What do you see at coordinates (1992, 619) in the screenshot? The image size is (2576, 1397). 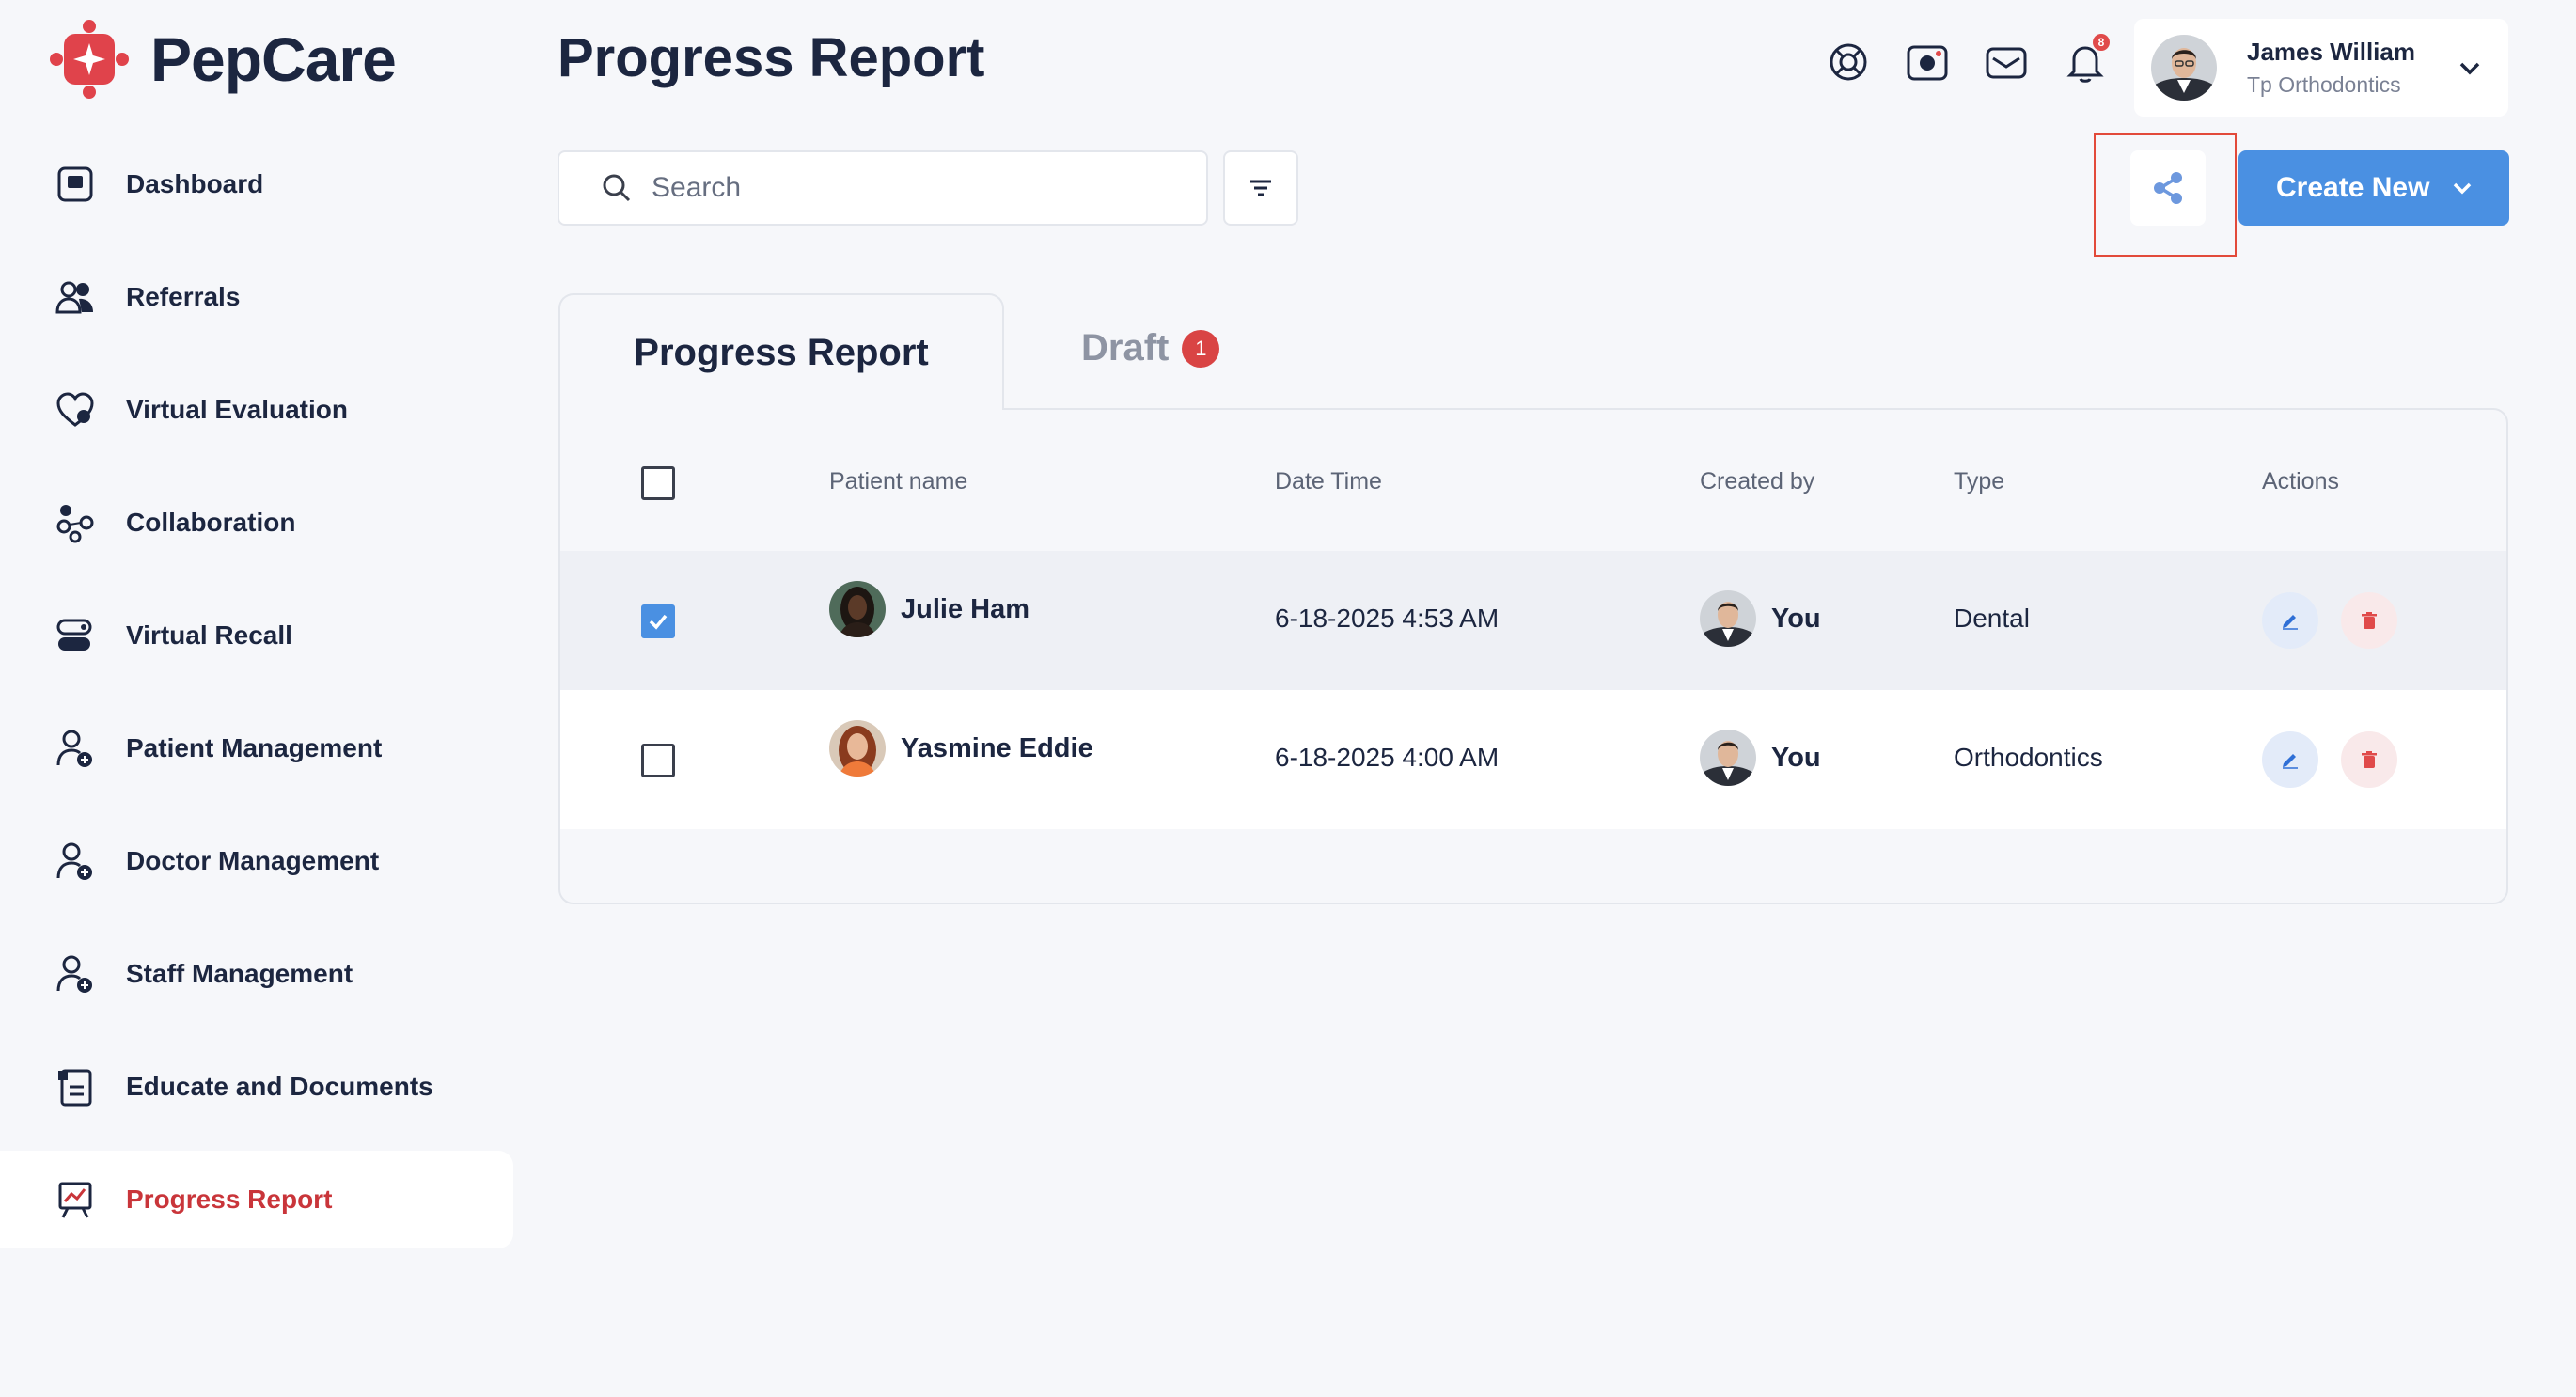 I see `row-type: Dental` at bounding box center [1992, 619].